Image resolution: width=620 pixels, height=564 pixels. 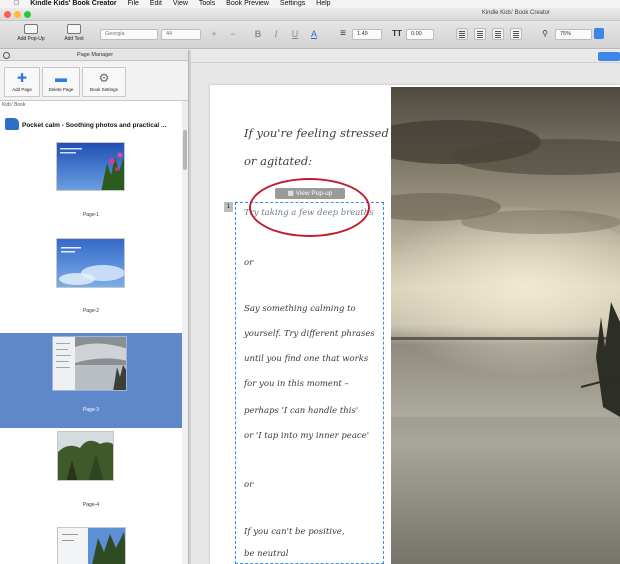 I want to click on book-settings-label: Book Settings, so click(x=104, y=89).